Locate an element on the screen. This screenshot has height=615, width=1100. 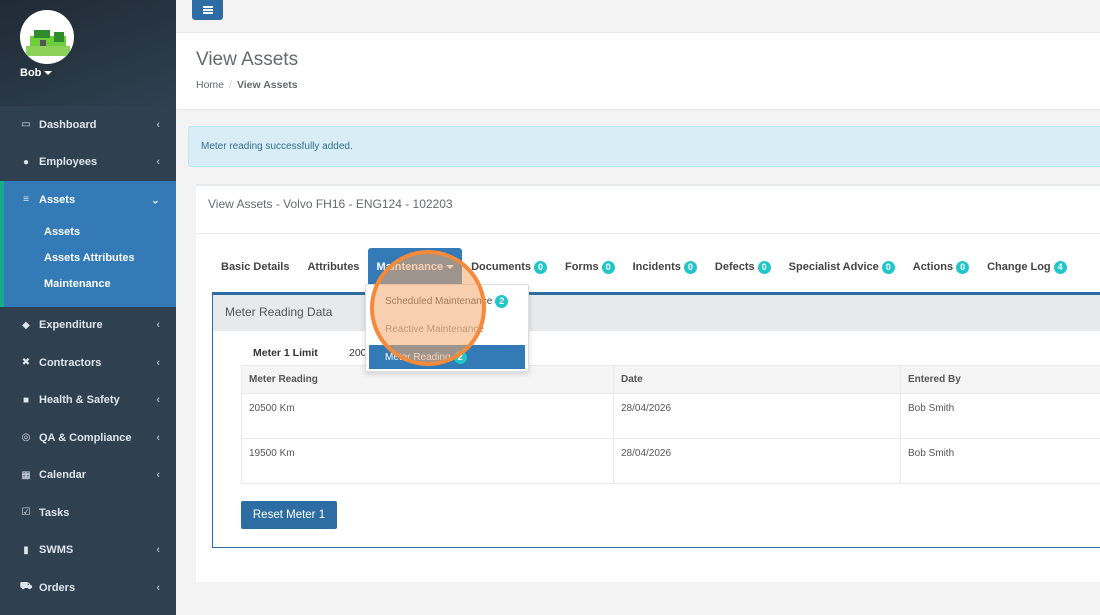
sidebar-item-label: Contractors is located at coordinates (70, 362).